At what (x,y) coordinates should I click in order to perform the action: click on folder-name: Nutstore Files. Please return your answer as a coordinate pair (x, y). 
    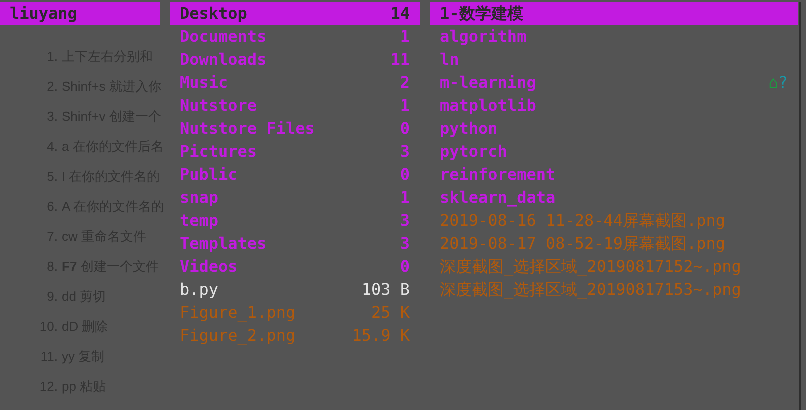
    Looking at the image, I should click on (247, 129).